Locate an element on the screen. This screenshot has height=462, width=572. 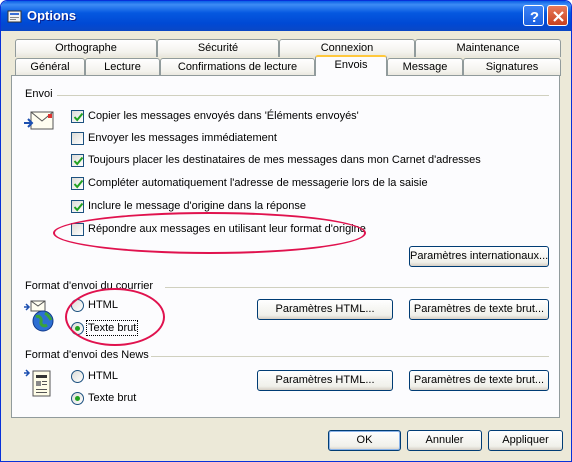
tab-label: Signatures is located at coordinates (512, 67).